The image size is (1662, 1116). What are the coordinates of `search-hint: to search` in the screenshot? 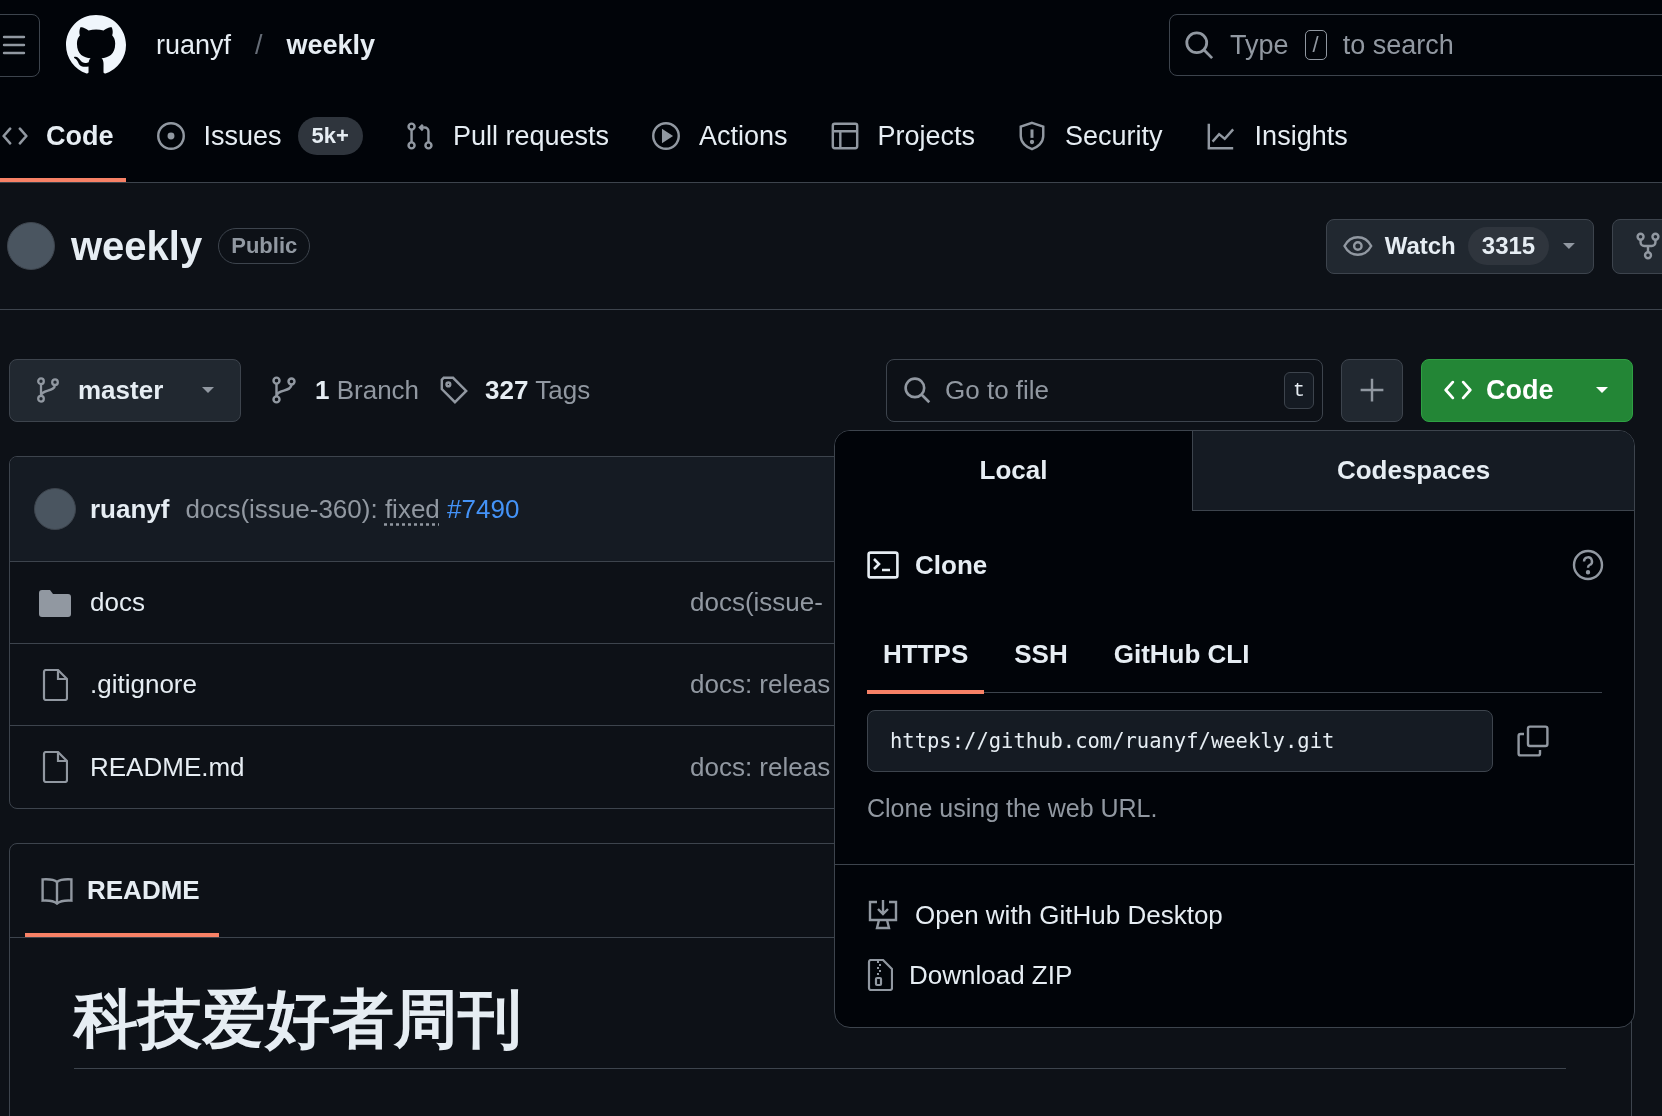 It's located at (1398, 45).